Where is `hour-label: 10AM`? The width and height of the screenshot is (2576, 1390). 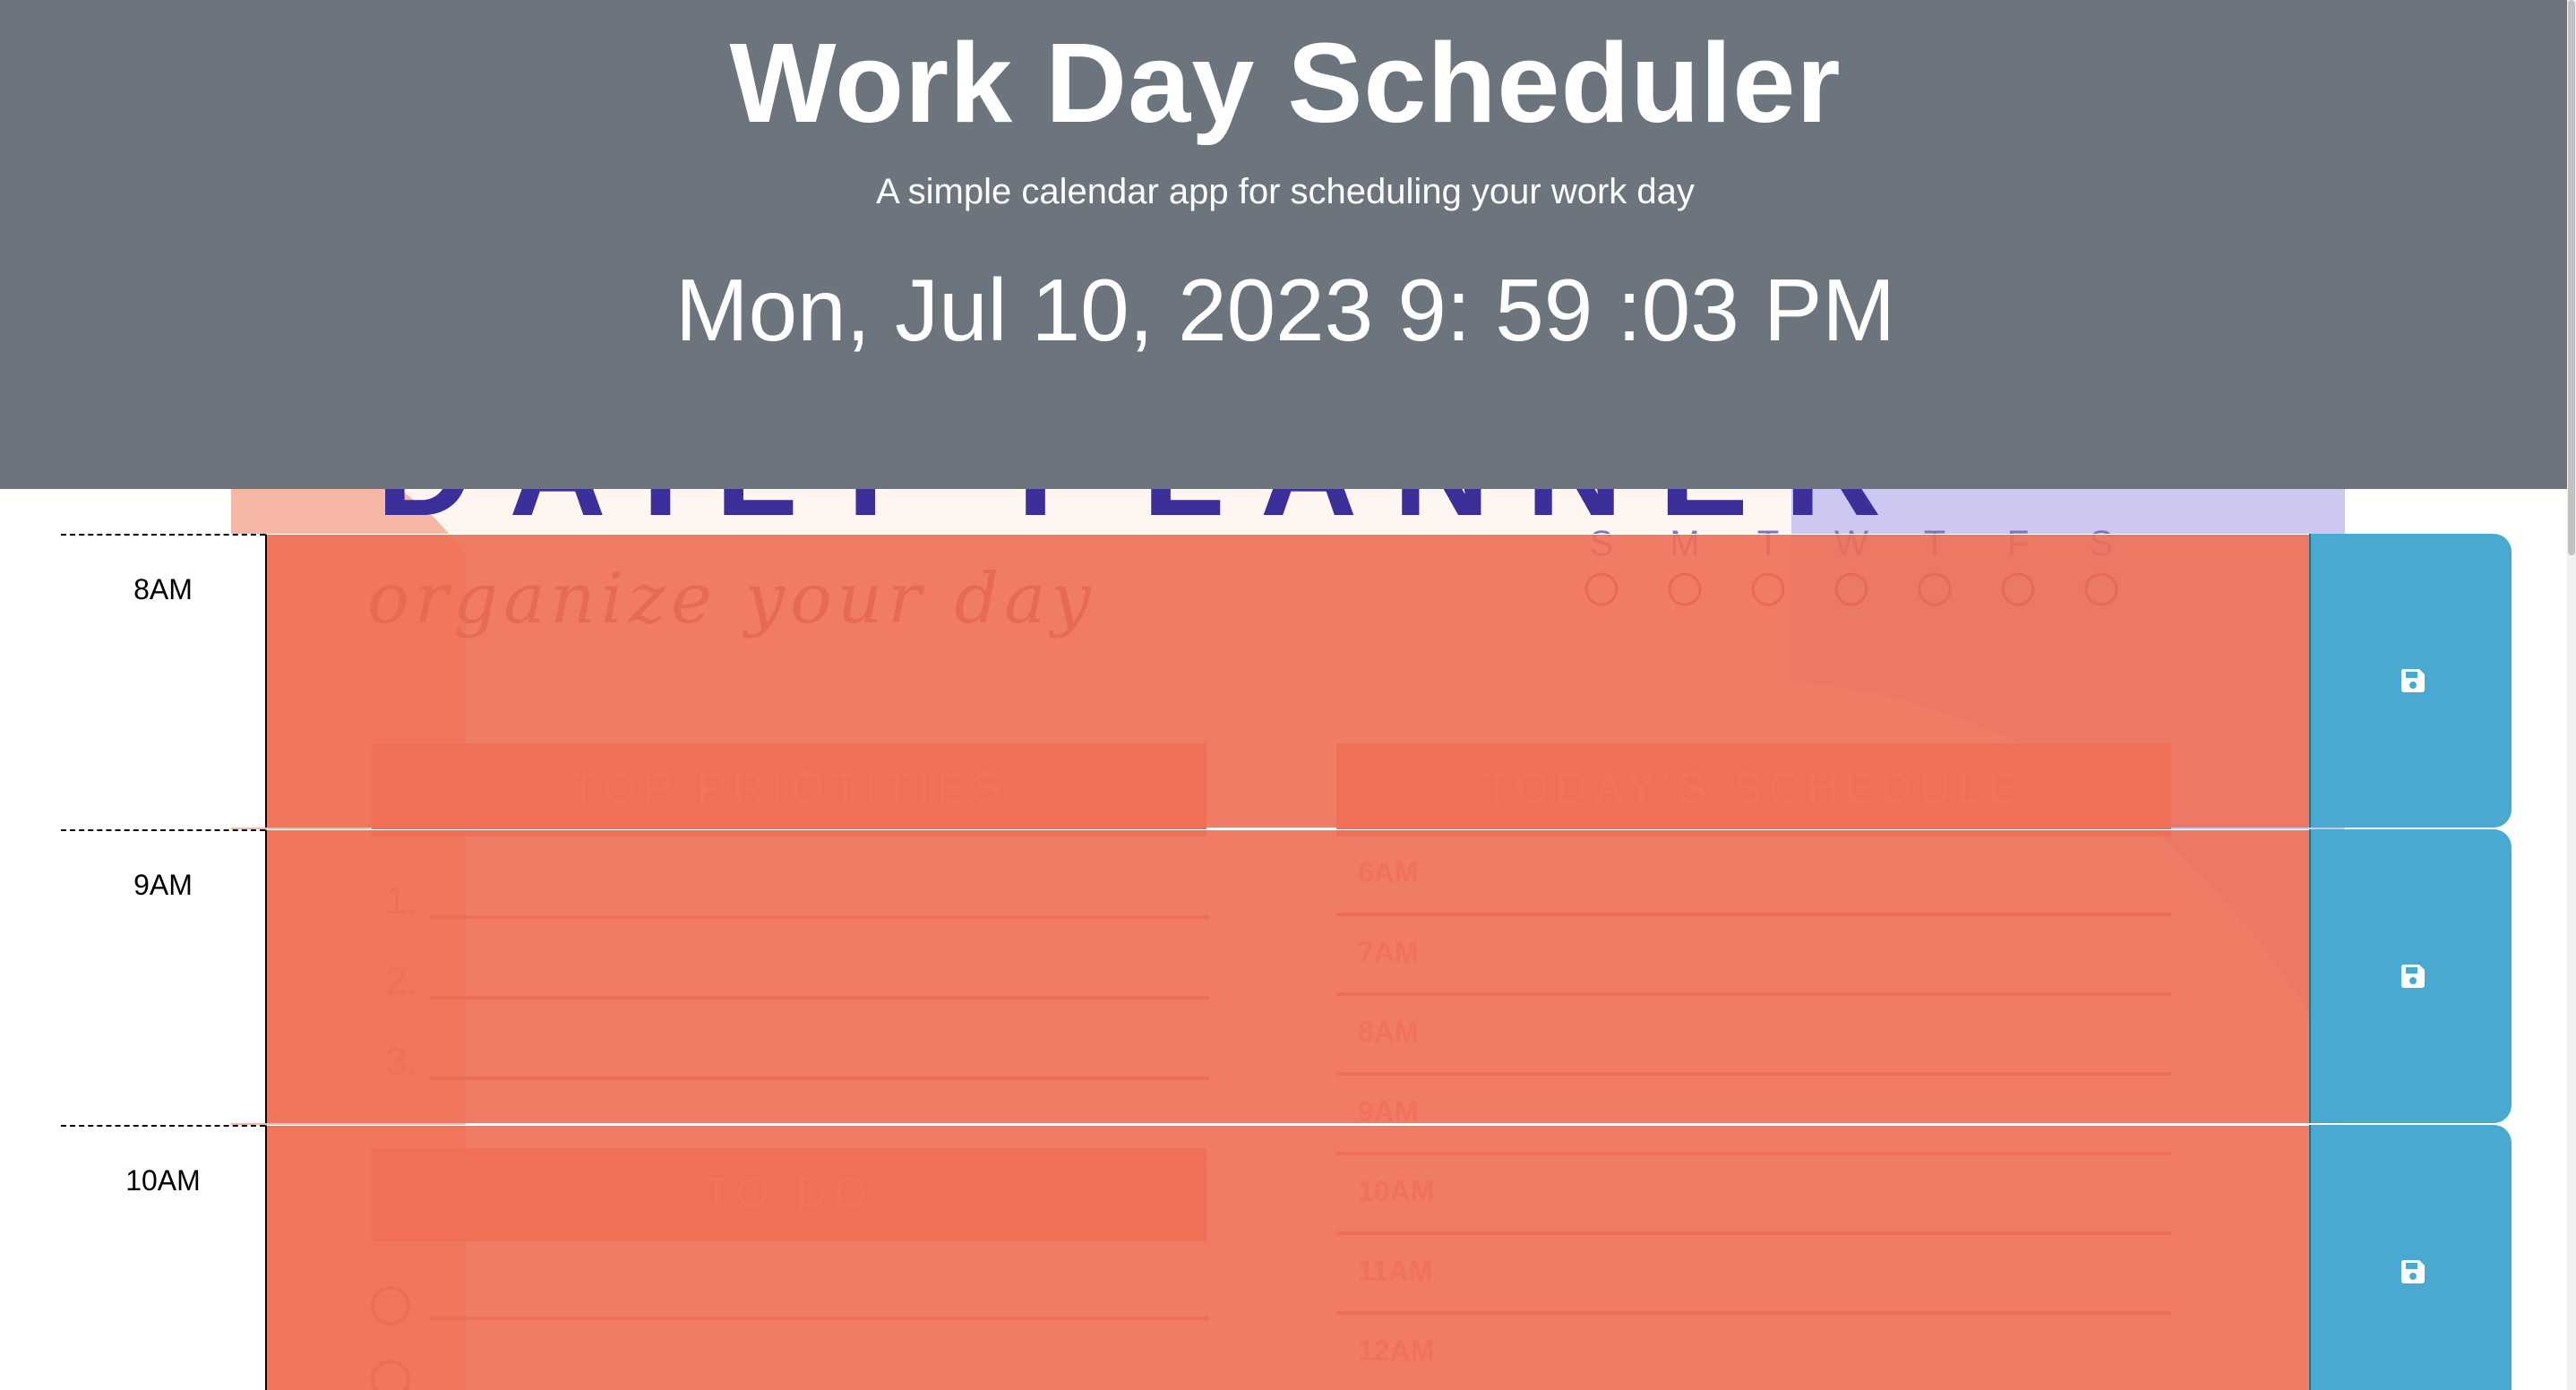 hour-label: 10AM is located at coordinates (163, 1258).